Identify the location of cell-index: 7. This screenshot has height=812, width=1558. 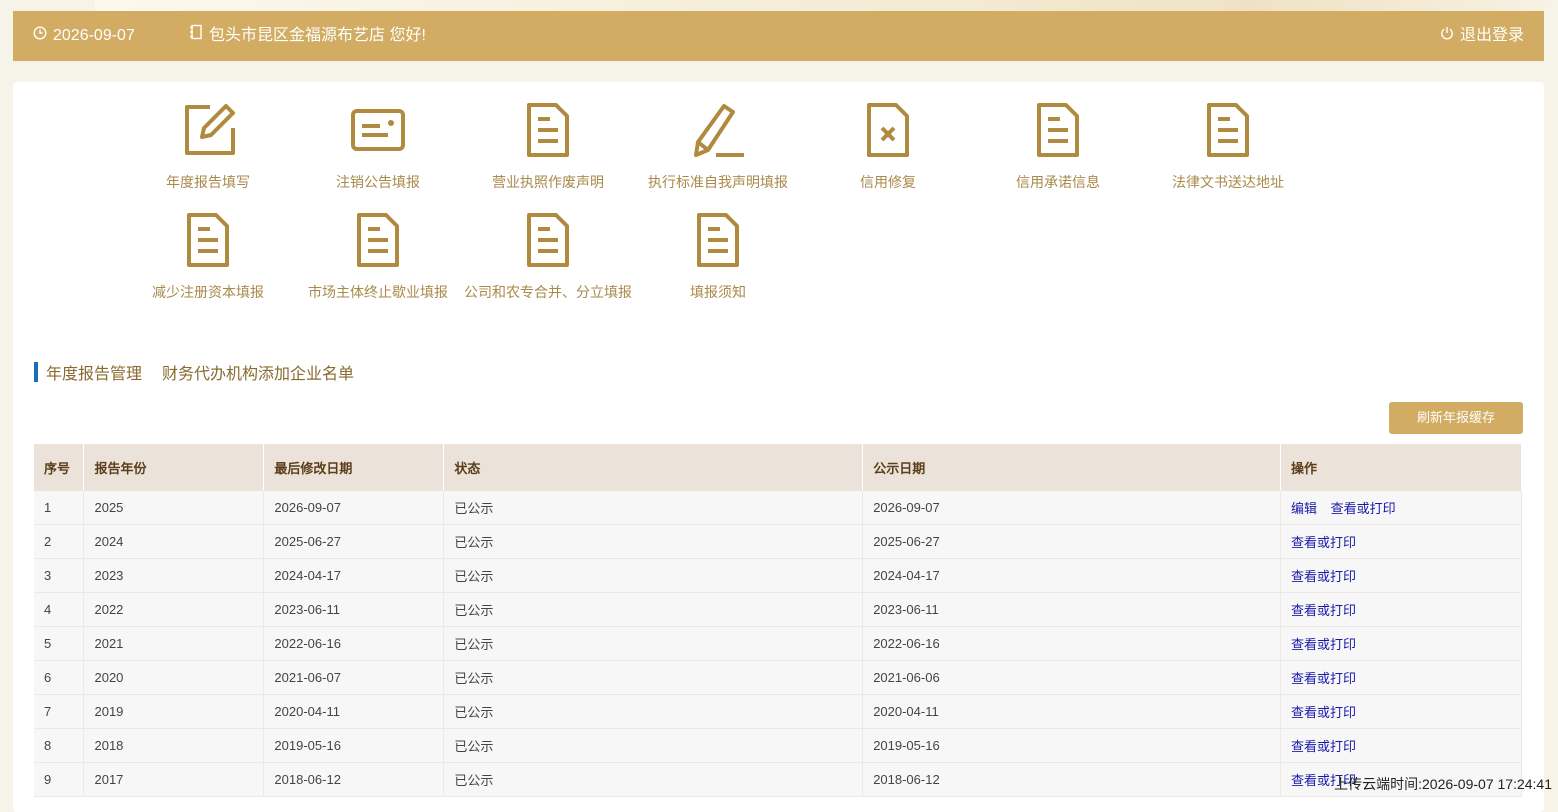
(59, 711).